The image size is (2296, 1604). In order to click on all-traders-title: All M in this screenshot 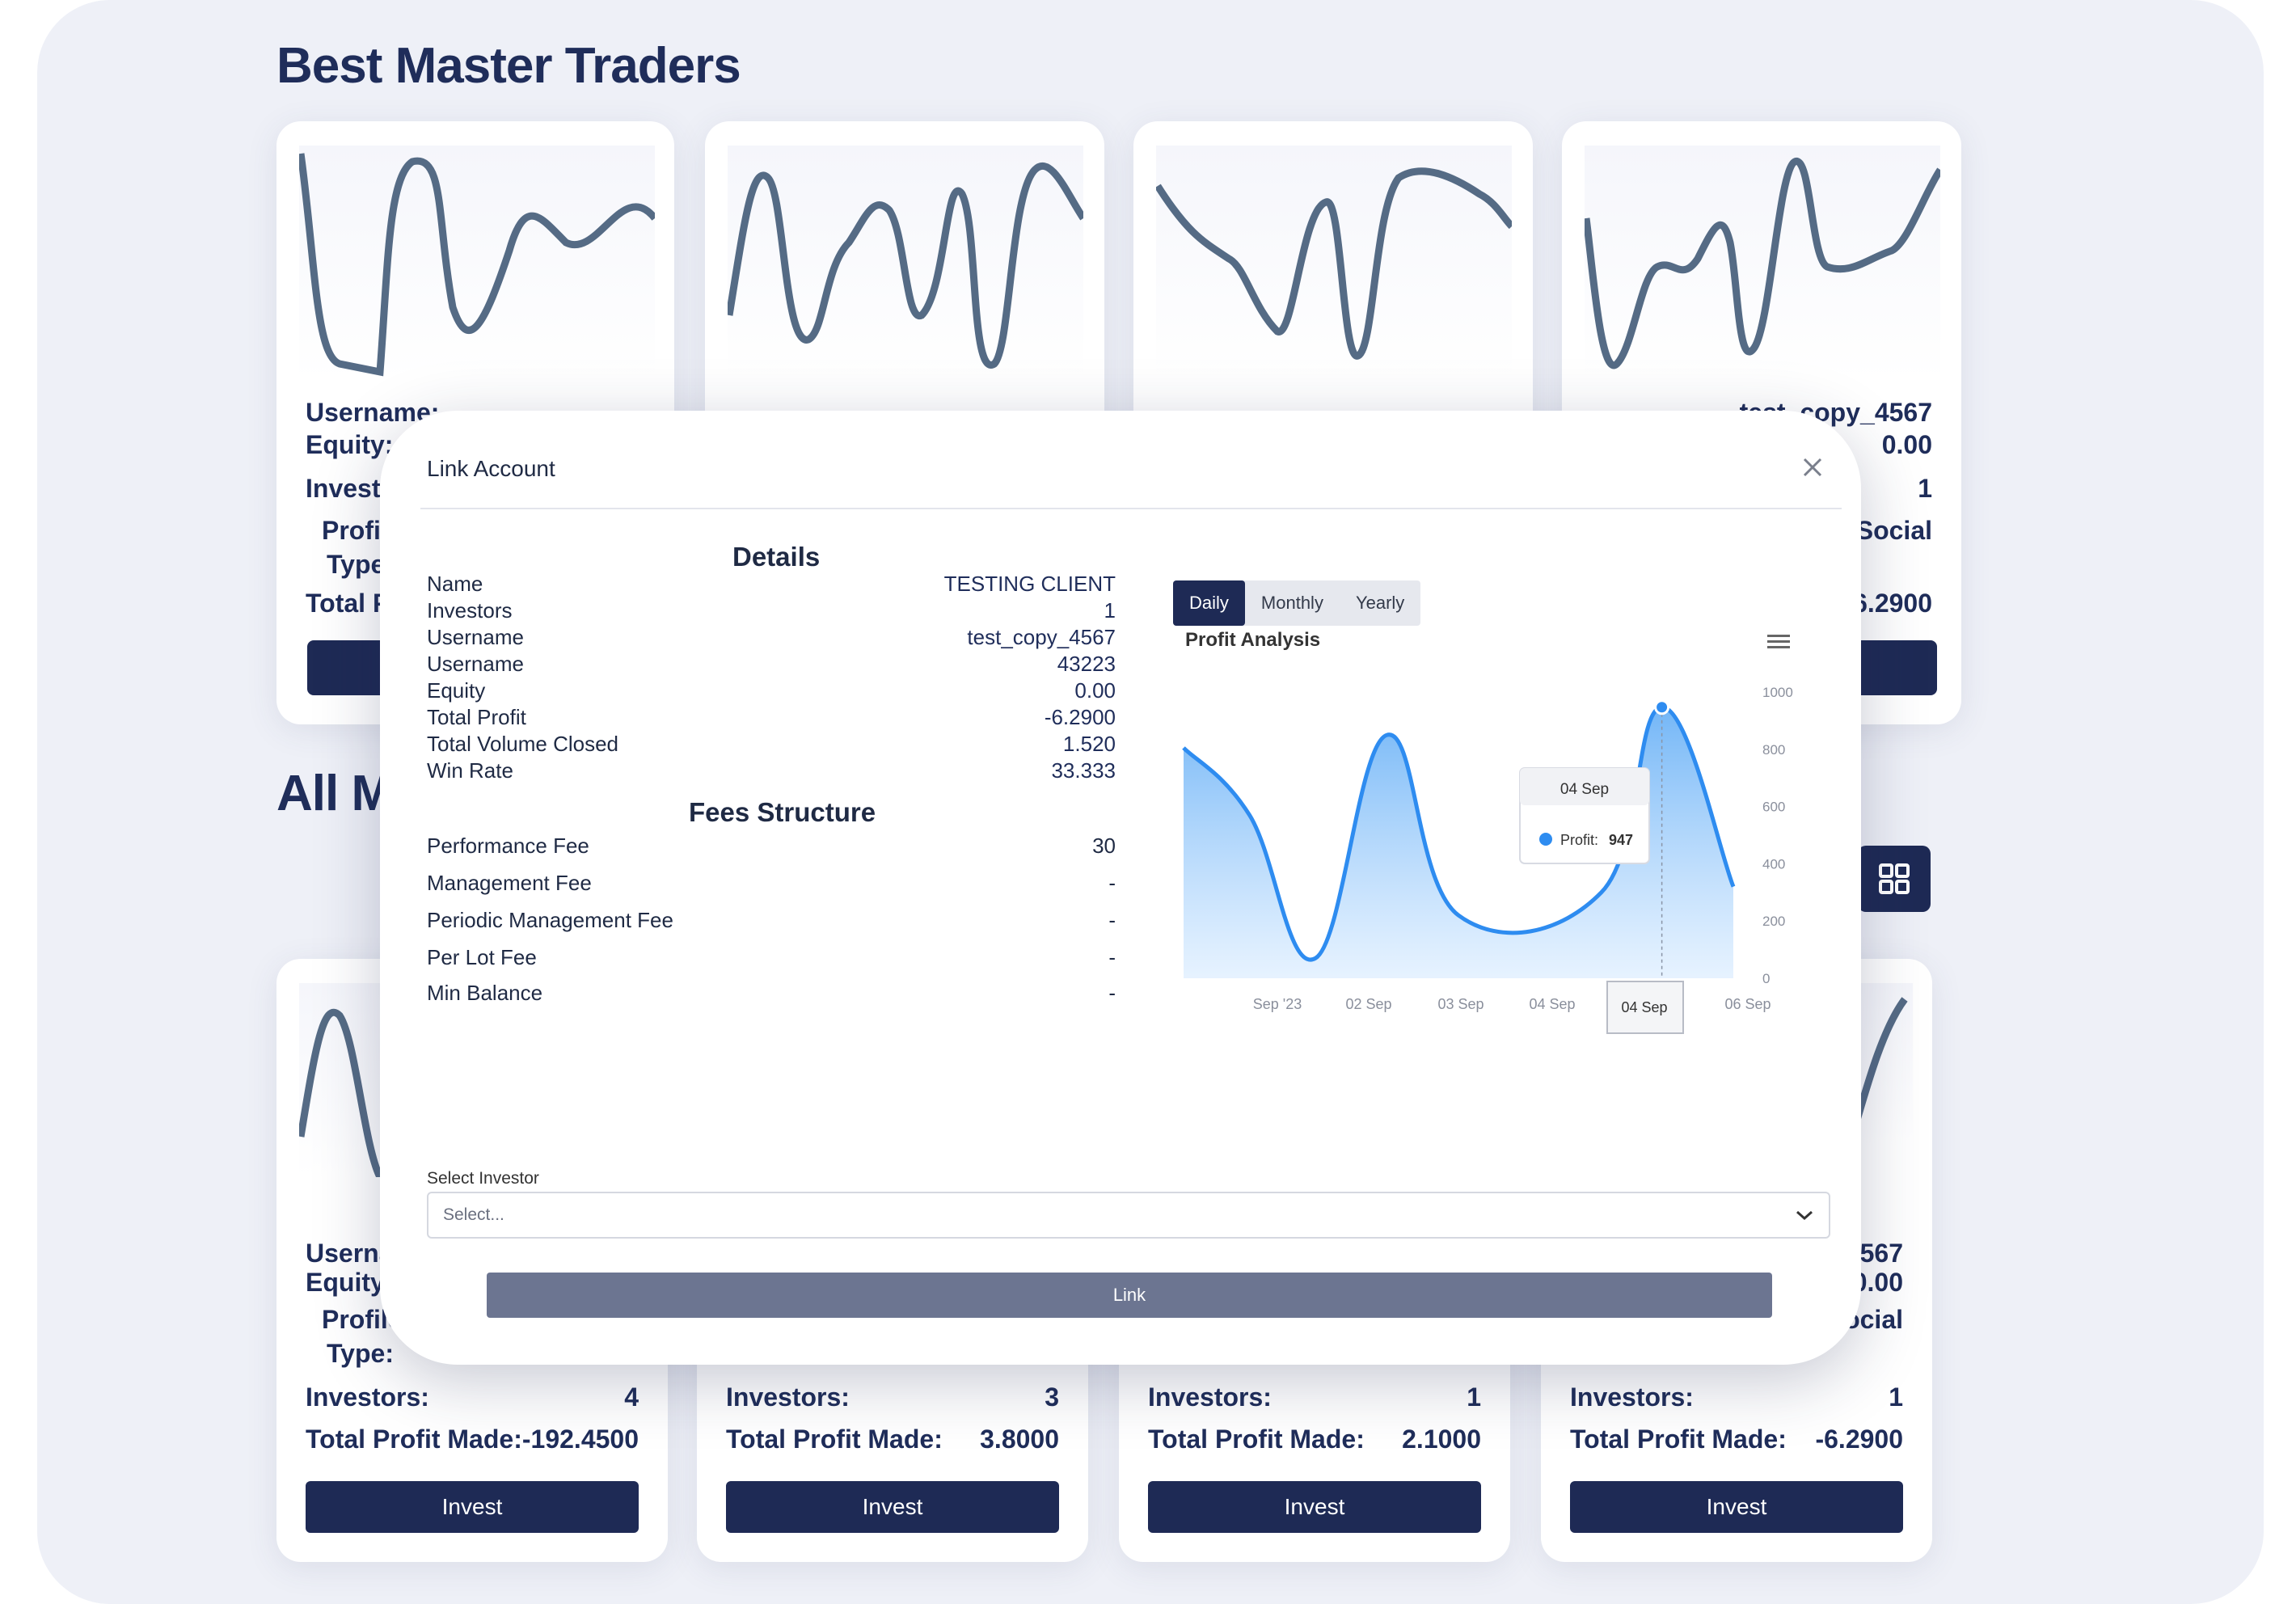, I will do `click(335, 793)`.